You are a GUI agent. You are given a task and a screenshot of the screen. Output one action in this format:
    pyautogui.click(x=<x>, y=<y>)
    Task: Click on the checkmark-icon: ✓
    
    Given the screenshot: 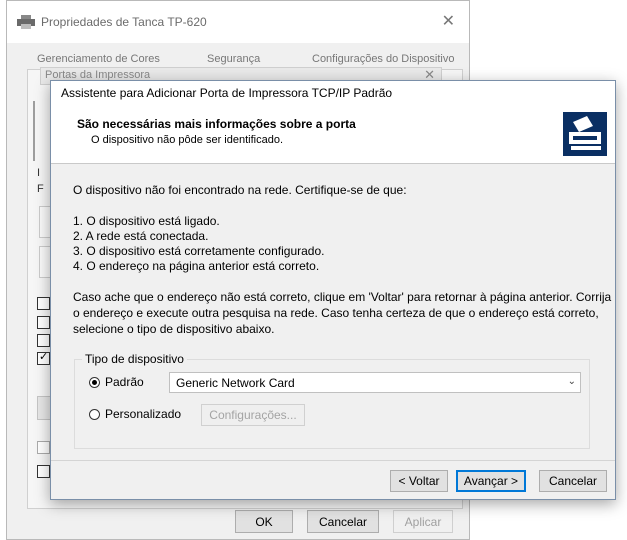 What is the action you would take?
    pyautogui.click(x=44, y=357)
    